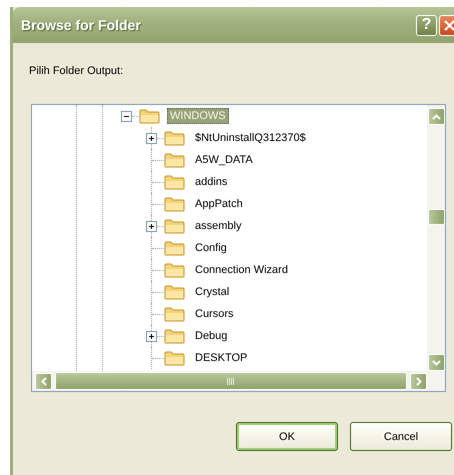 This screenshot has height=475, width=454. What do you see at coordinates (211, 248) in the screenshot?
I see `folder-item: Config` at bounding box center [211, 248].